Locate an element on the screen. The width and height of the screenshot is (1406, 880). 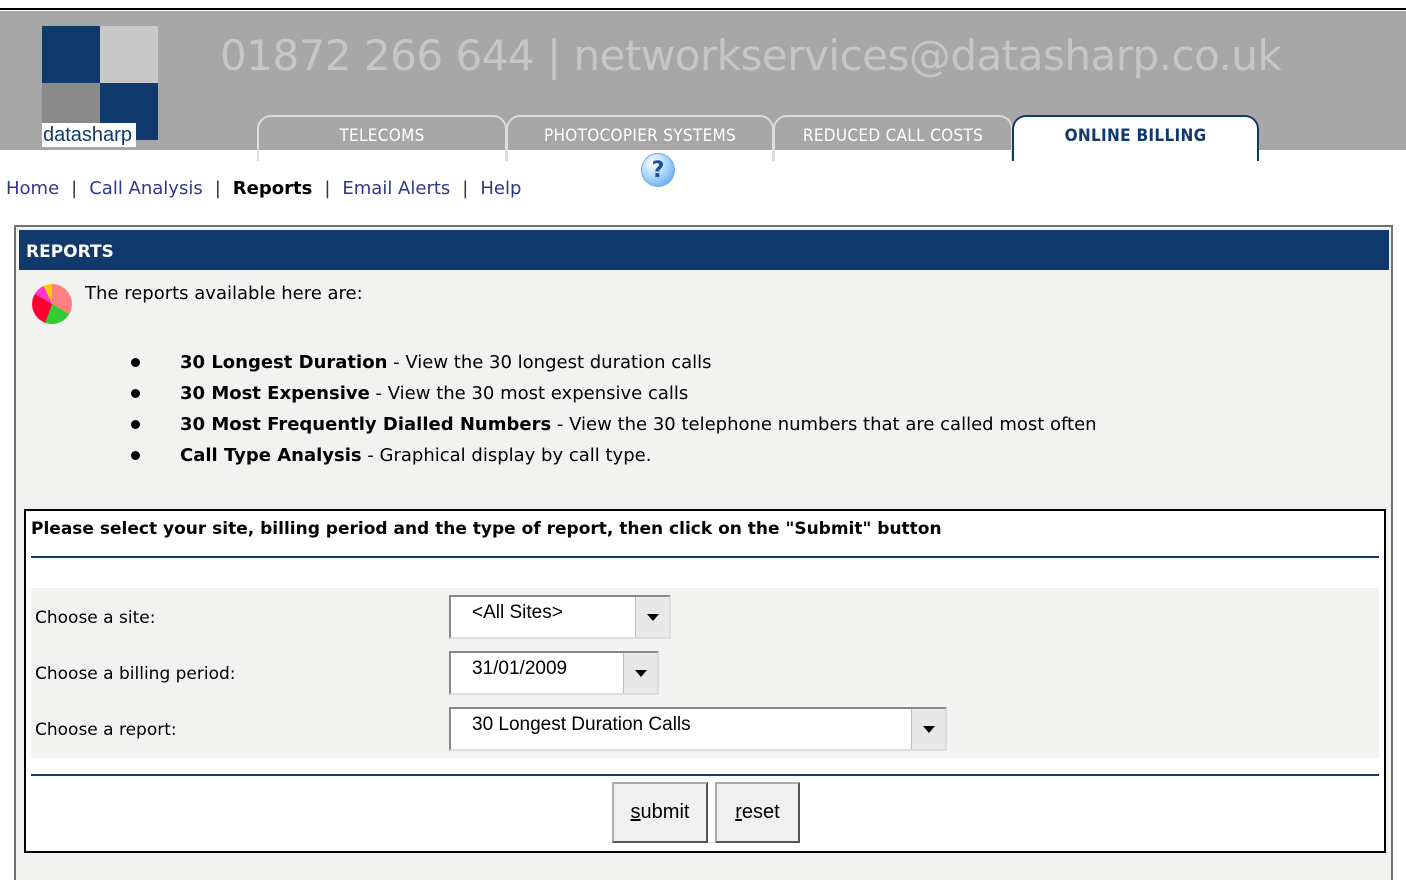
report-desc: - View the 30 most expensive calls is located at coordinates (529, 393).